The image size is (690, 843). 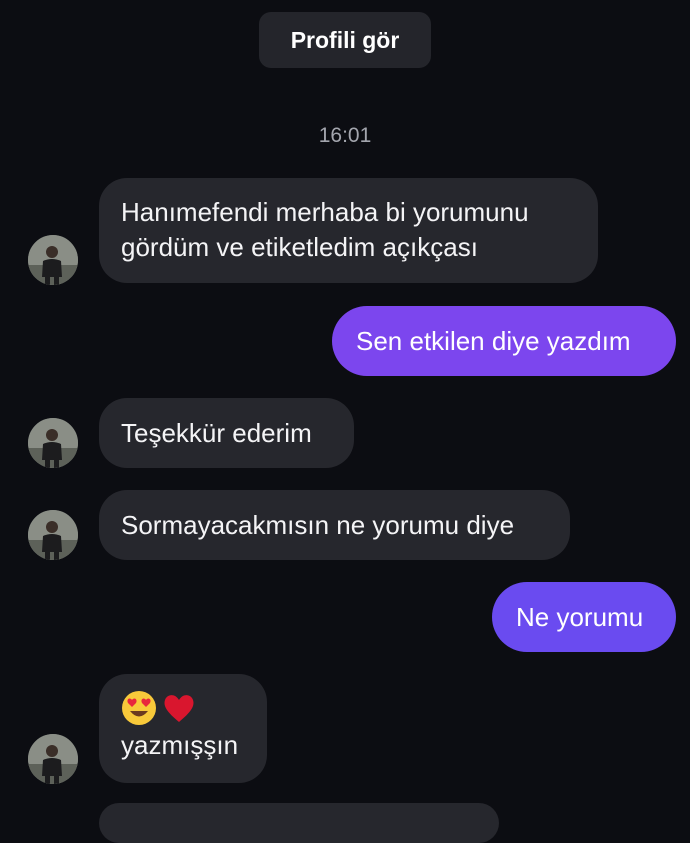 What do you see at coordinates (325, 212) in the screenshot?
I see `message-text-line: Hanımefendi merhaba bi yorumunu` at bounding box center [325, 212].